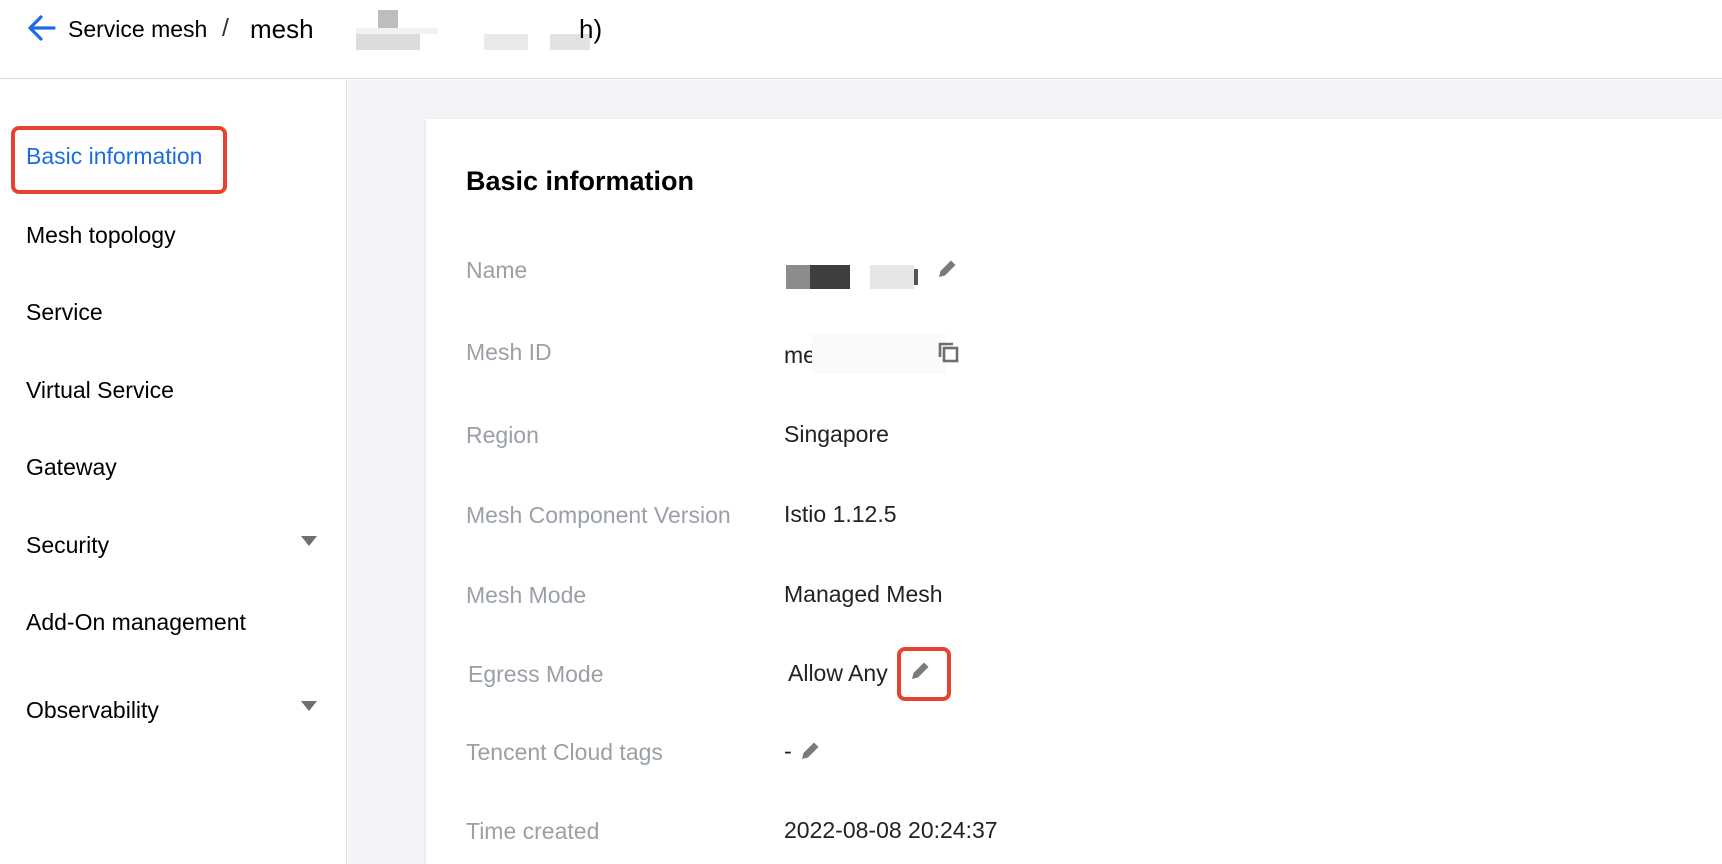 The width and height of the screenshot is (1722, 864). I want to click on edit-egress-mode-pencil-icon, so click(920, 671).